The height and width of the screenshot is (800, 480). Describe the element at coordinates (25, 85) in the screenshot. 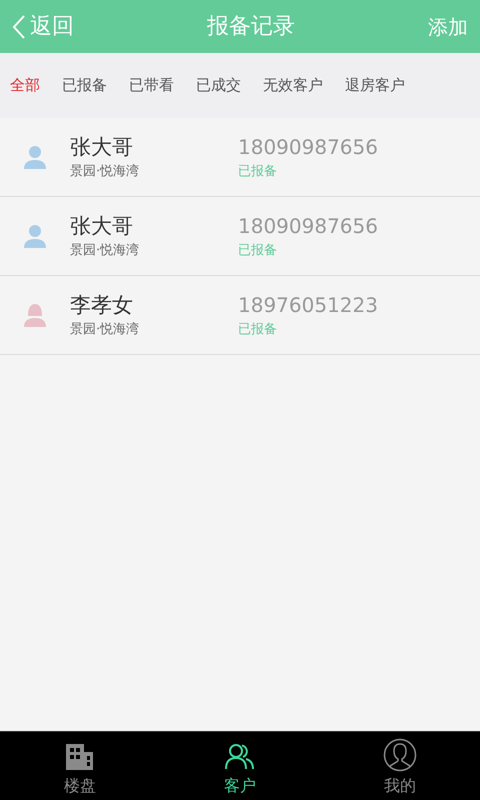

I see `filter-tab: 全部` at that location.